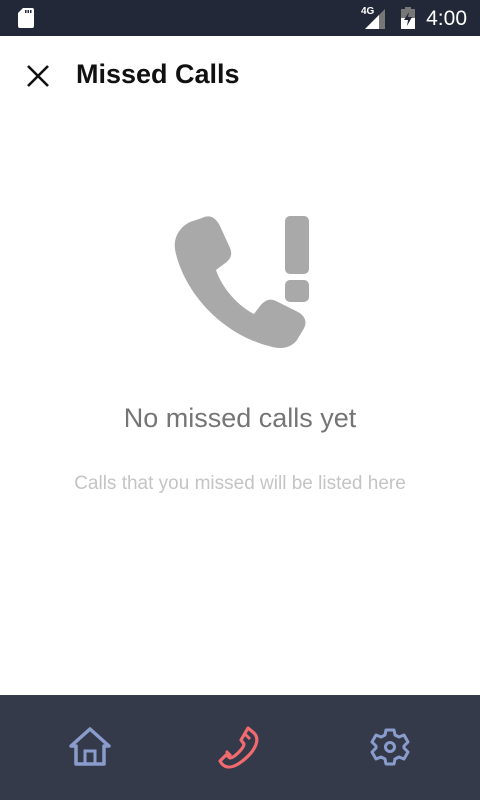 This screenshot has width=480, height=800. I want to click on gear-icon, so click(390, 747).